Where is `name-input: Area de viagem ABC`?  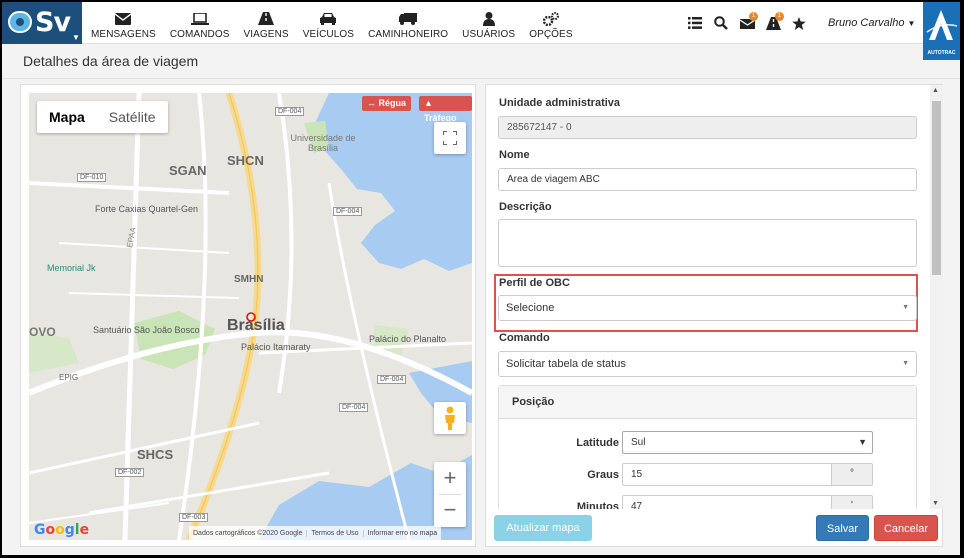
name-input: Area de viagem ABC is located at coordinates (707, 179).